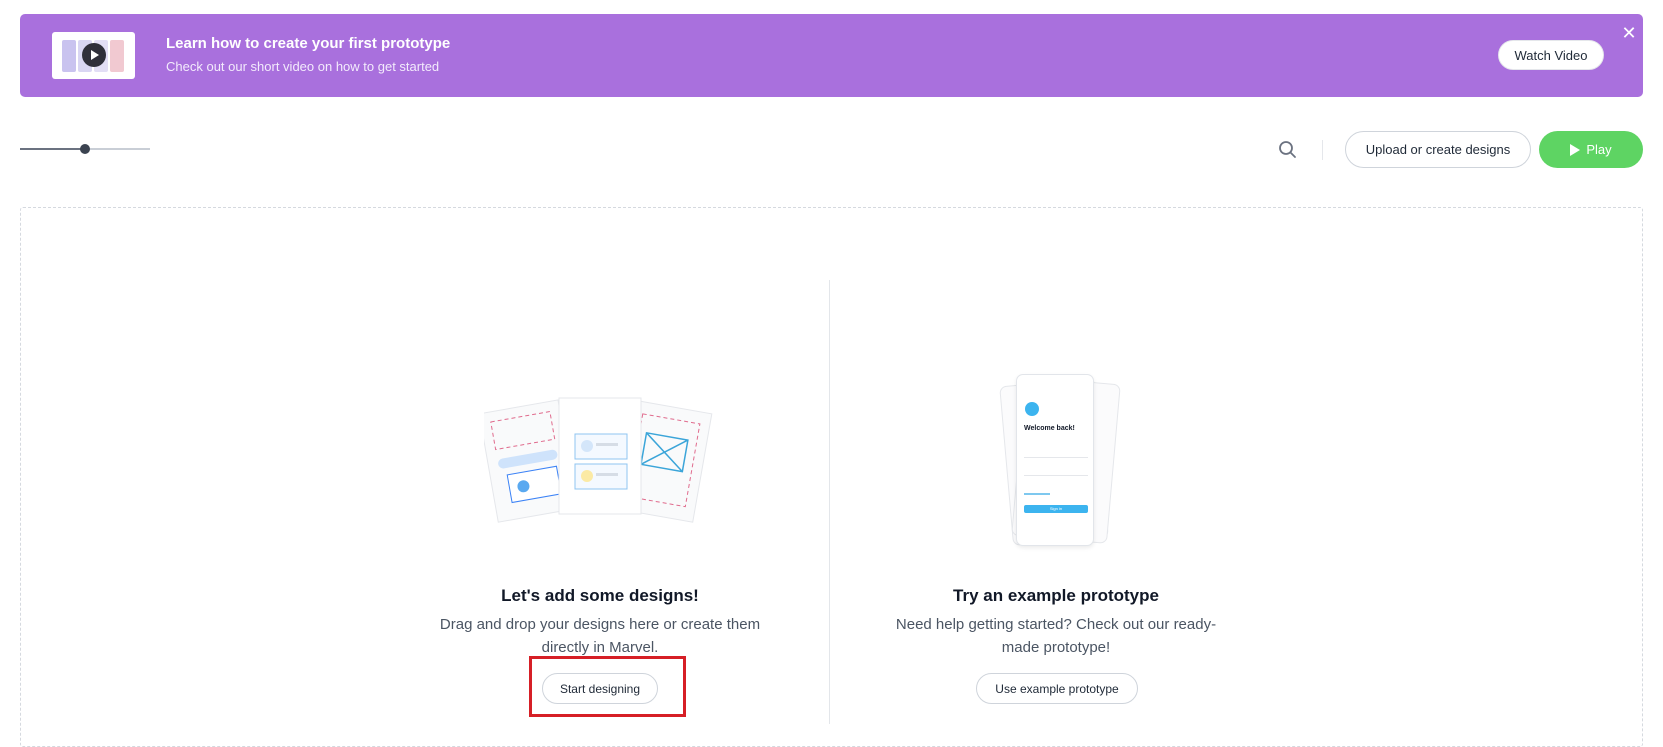 The image size is (1663, 747). I want to click on zoom-slider, so click(85, 149).